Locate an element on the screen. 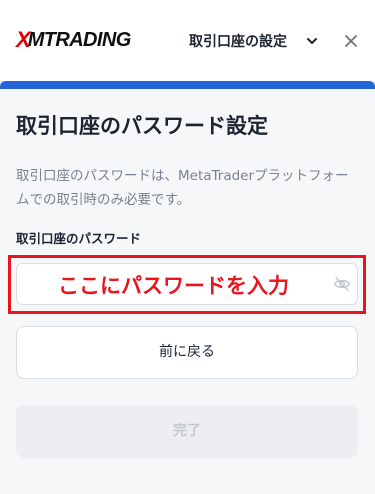 This screenshot has width=375, height=494. done-button: 完了 is located at coordinates (187, 431).